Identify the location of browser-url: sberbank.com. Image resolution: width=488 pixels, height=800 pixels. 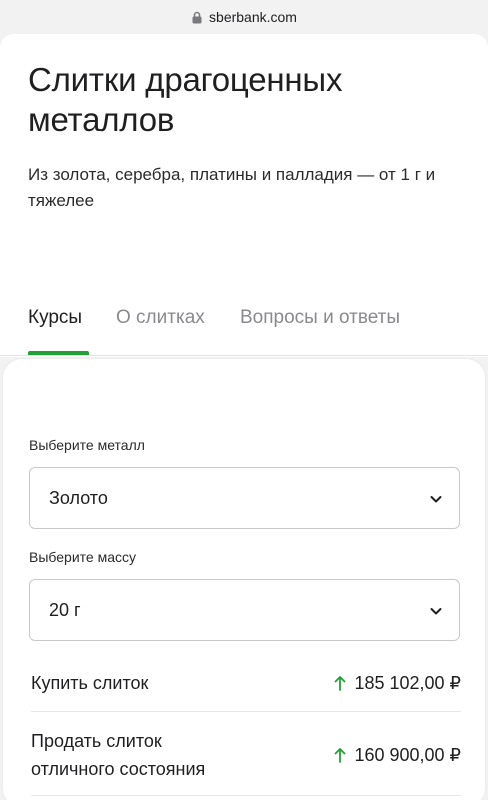
(253, 17).